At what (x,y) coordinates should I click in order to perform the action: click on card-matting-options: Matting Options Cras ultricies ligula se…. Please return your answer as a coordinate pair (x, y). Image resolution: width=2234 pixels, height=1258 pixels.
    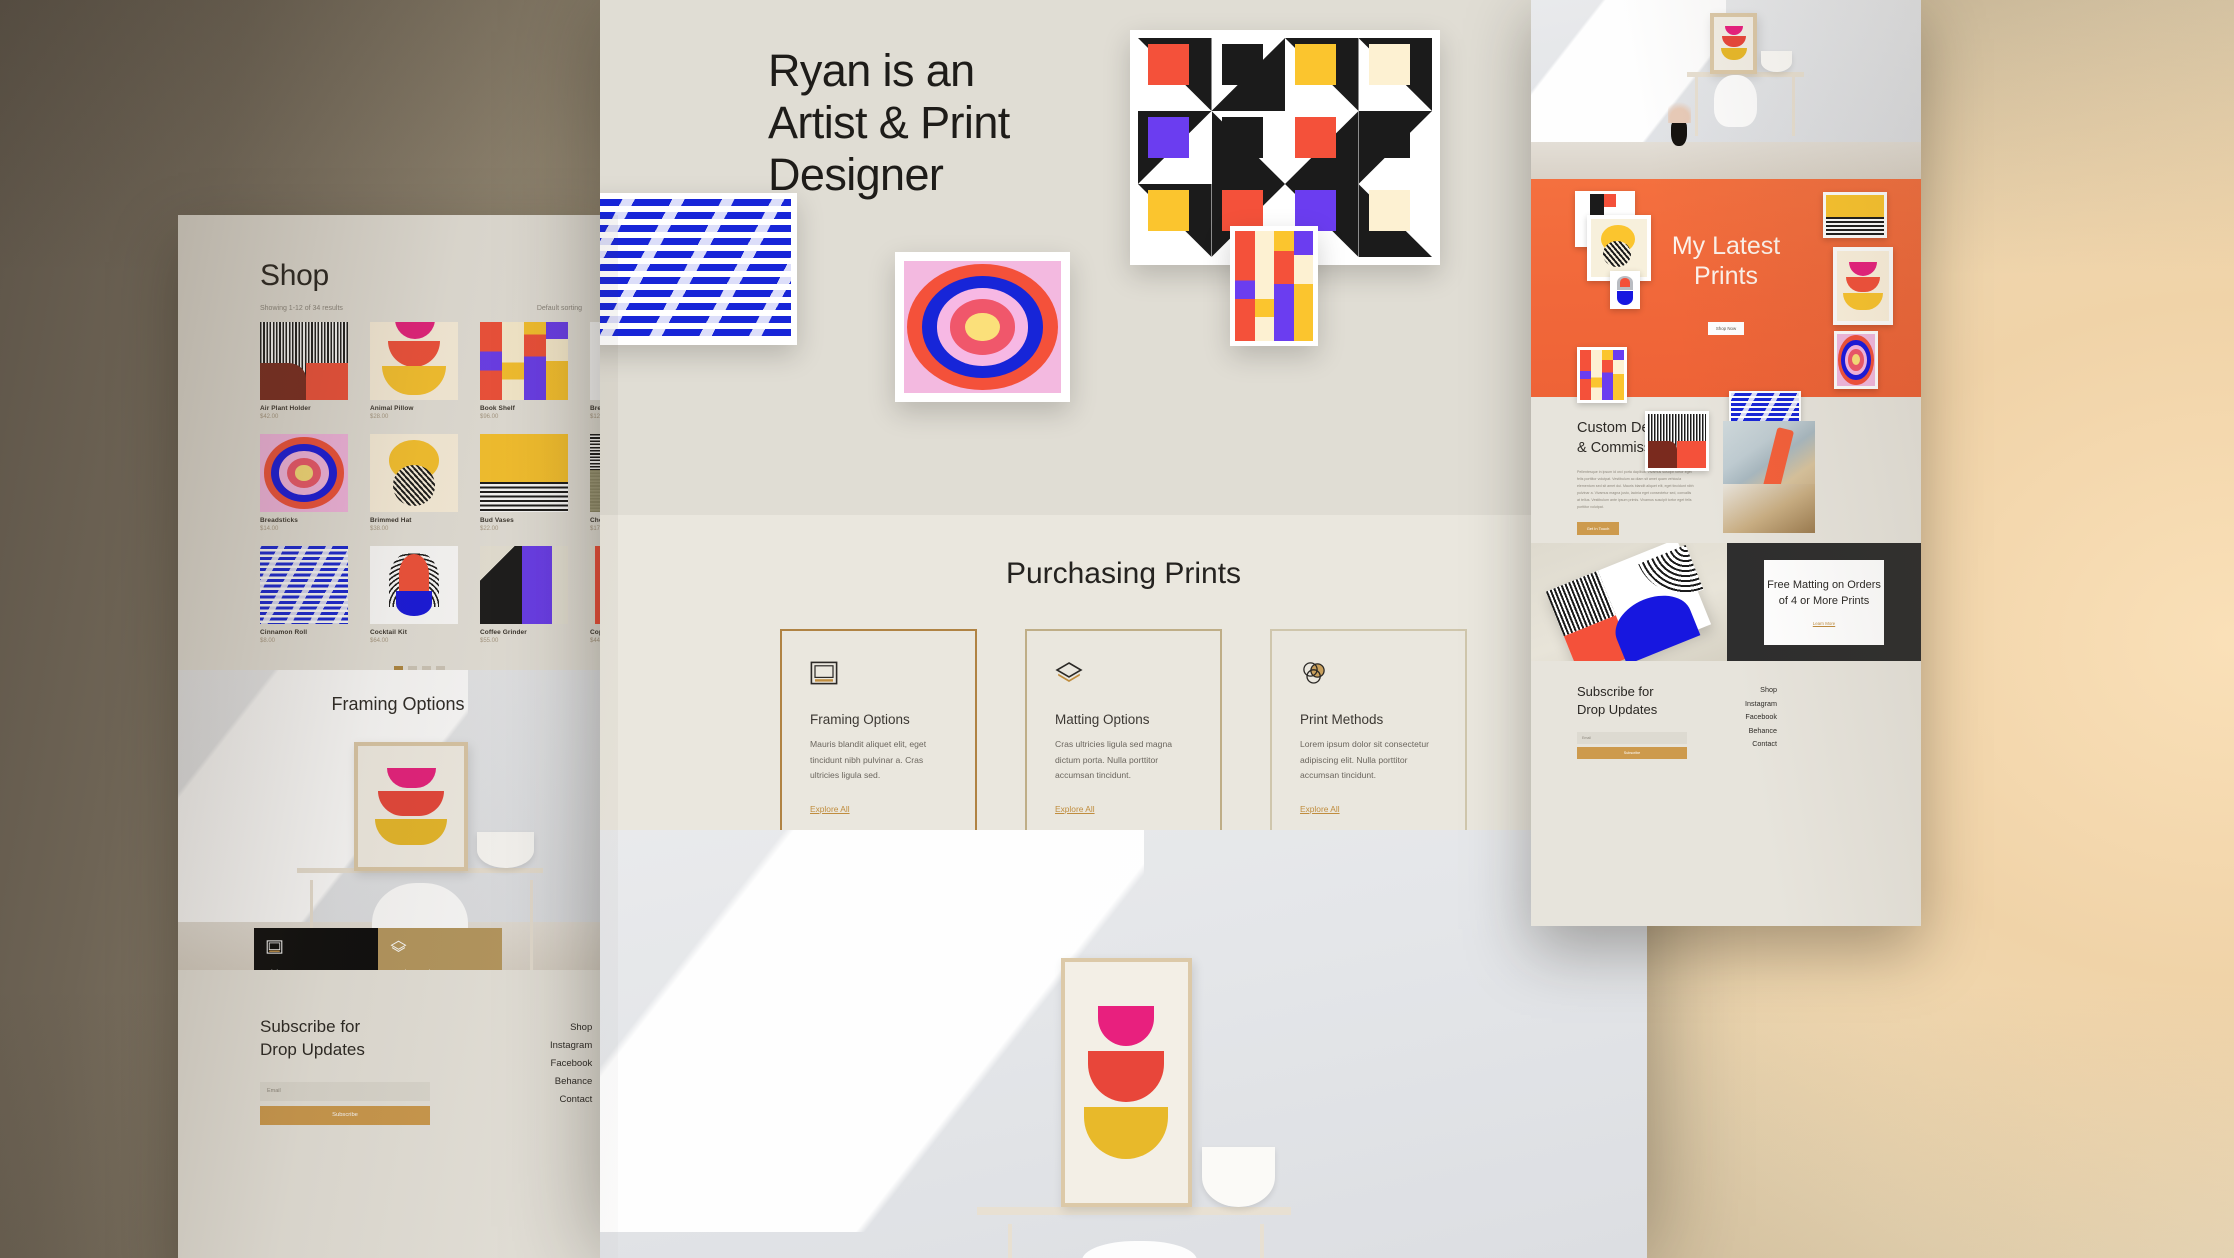
    Looking at the image, I should click on (1123, 743).